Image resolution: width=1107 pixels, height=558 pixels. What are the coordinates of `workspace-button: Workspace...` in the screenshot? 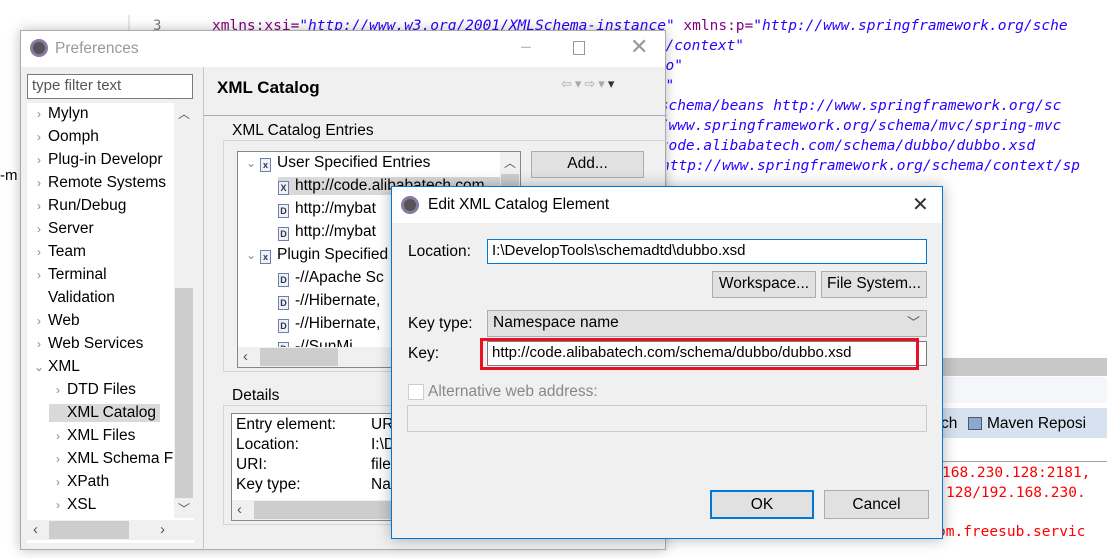 It's located at (764, 284).